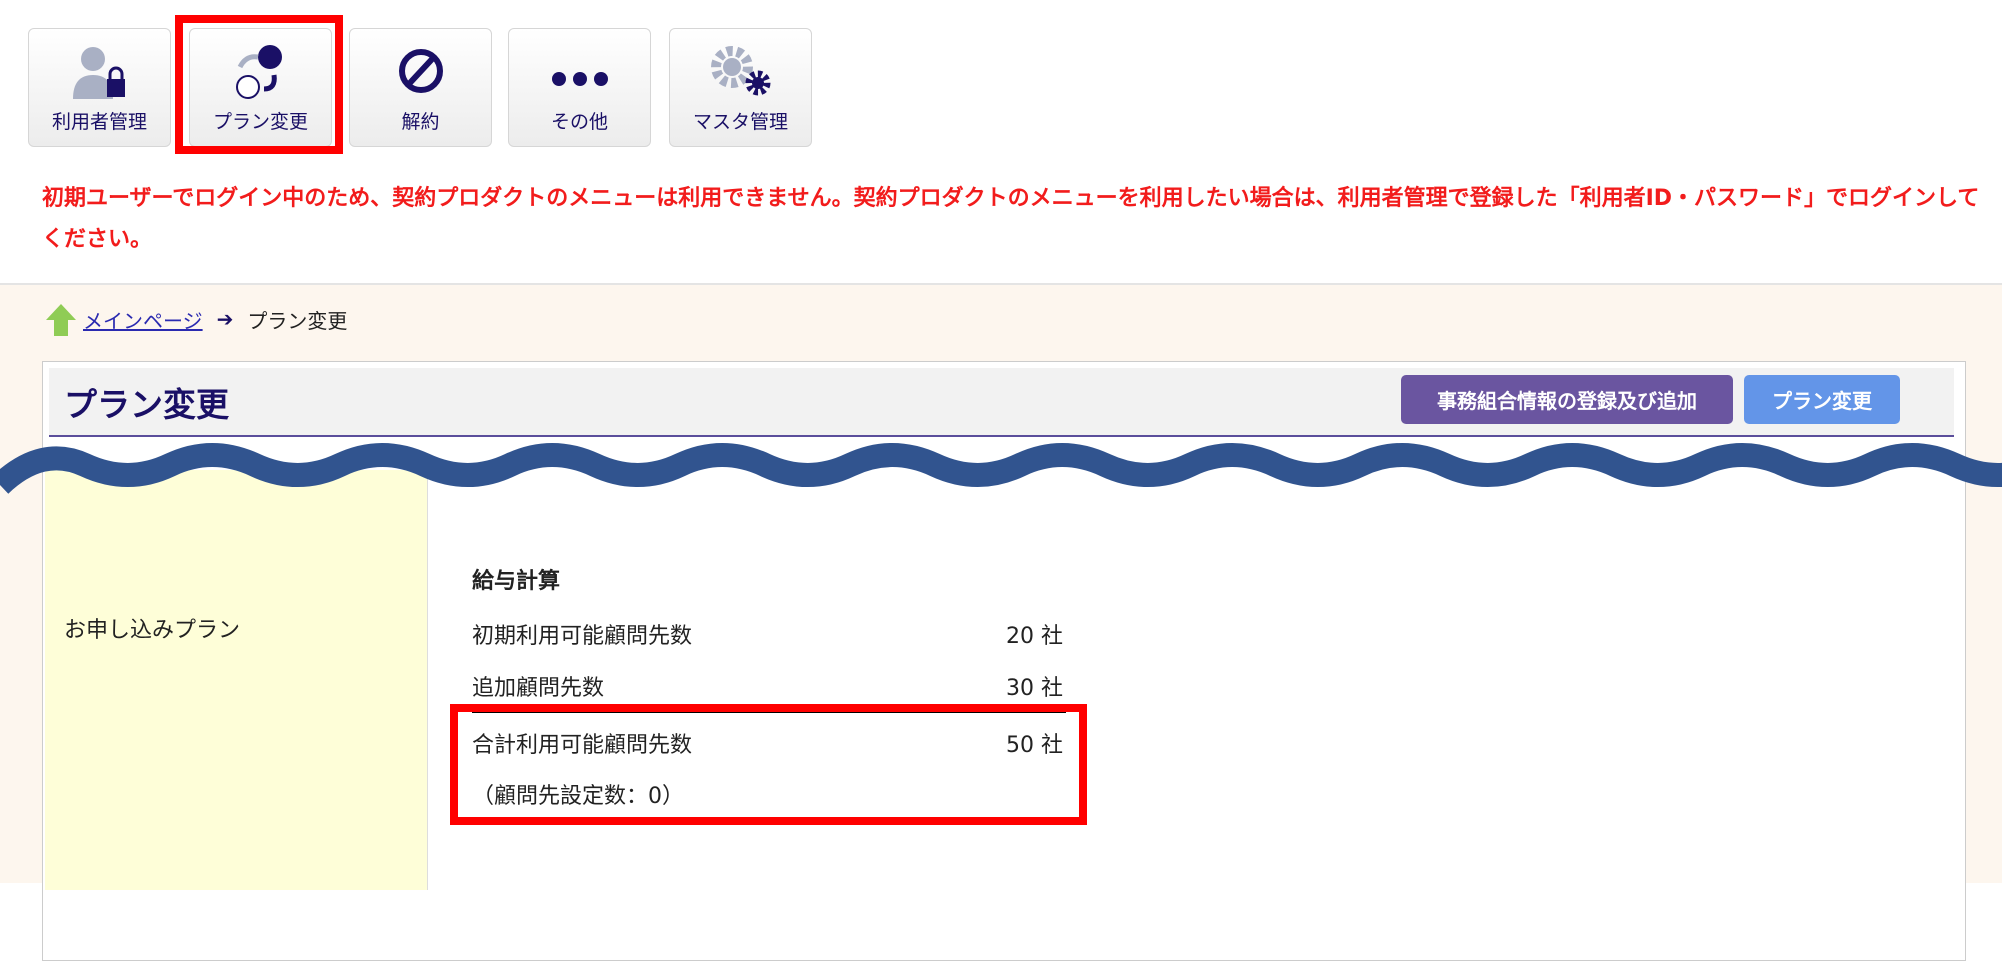 This screenshot has width=2002, height=961. Describe the element at coordinates (420, 122) in the screenshot. I see `toolbar-label: 解約` at that location.